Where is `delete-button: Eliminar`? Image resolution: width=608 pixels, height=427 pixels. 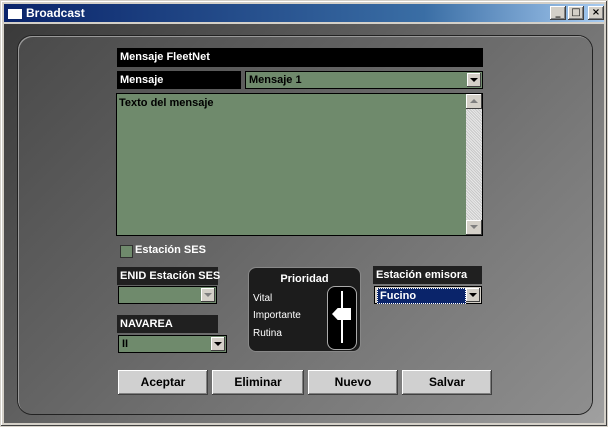 delete-button: Eliminar is located at coordinates (258, 382).